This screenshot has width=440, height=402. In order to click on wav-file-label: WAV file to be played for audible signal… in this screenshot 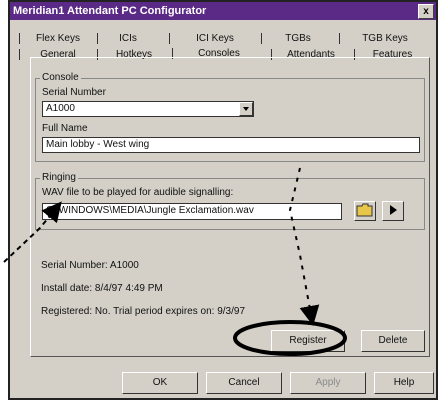, I will do `click(138, 192)`.